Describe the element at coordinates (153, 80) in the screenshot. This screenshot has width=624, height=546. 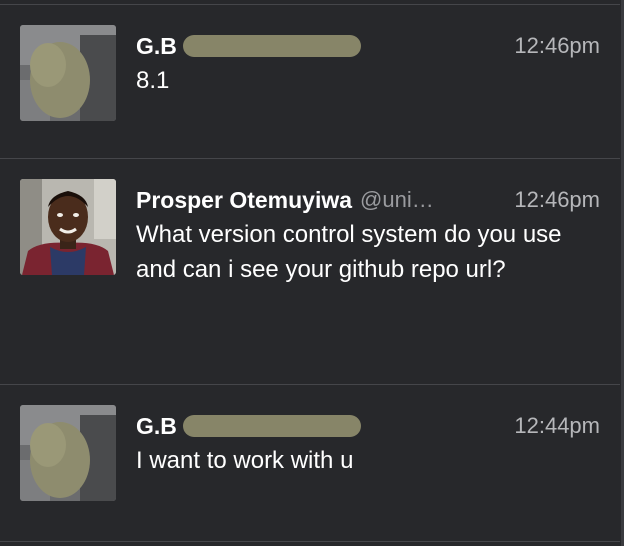
I see `tweet-text: 8.1` at that location.